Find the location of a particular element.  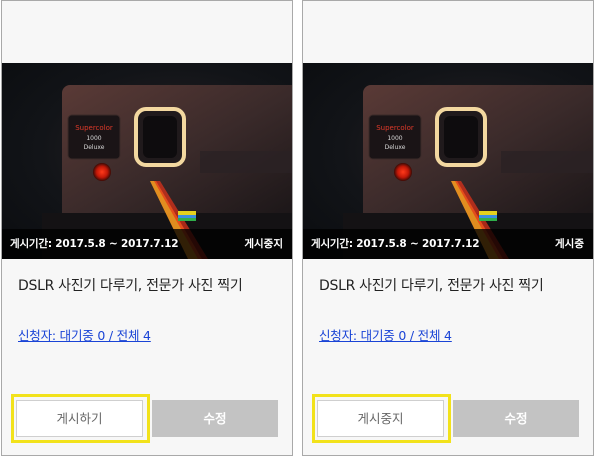

unpublish-button: 게시중지 is located at coordinates (380, 418).